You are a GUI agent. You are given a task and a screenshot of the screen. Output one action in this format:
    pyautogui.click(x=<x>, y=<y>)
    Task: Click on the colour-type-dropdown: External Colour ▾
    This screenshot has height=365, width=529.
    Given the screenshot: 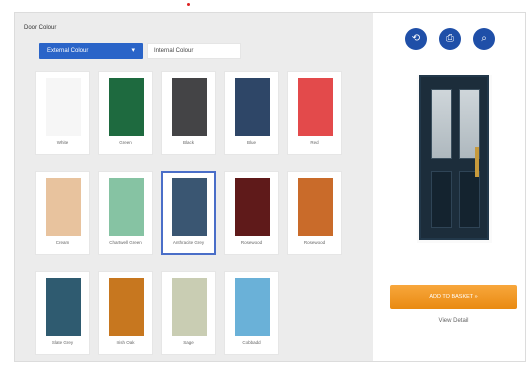 What is the action you would take?
    pyautogui.click(x=91, y=51)
    